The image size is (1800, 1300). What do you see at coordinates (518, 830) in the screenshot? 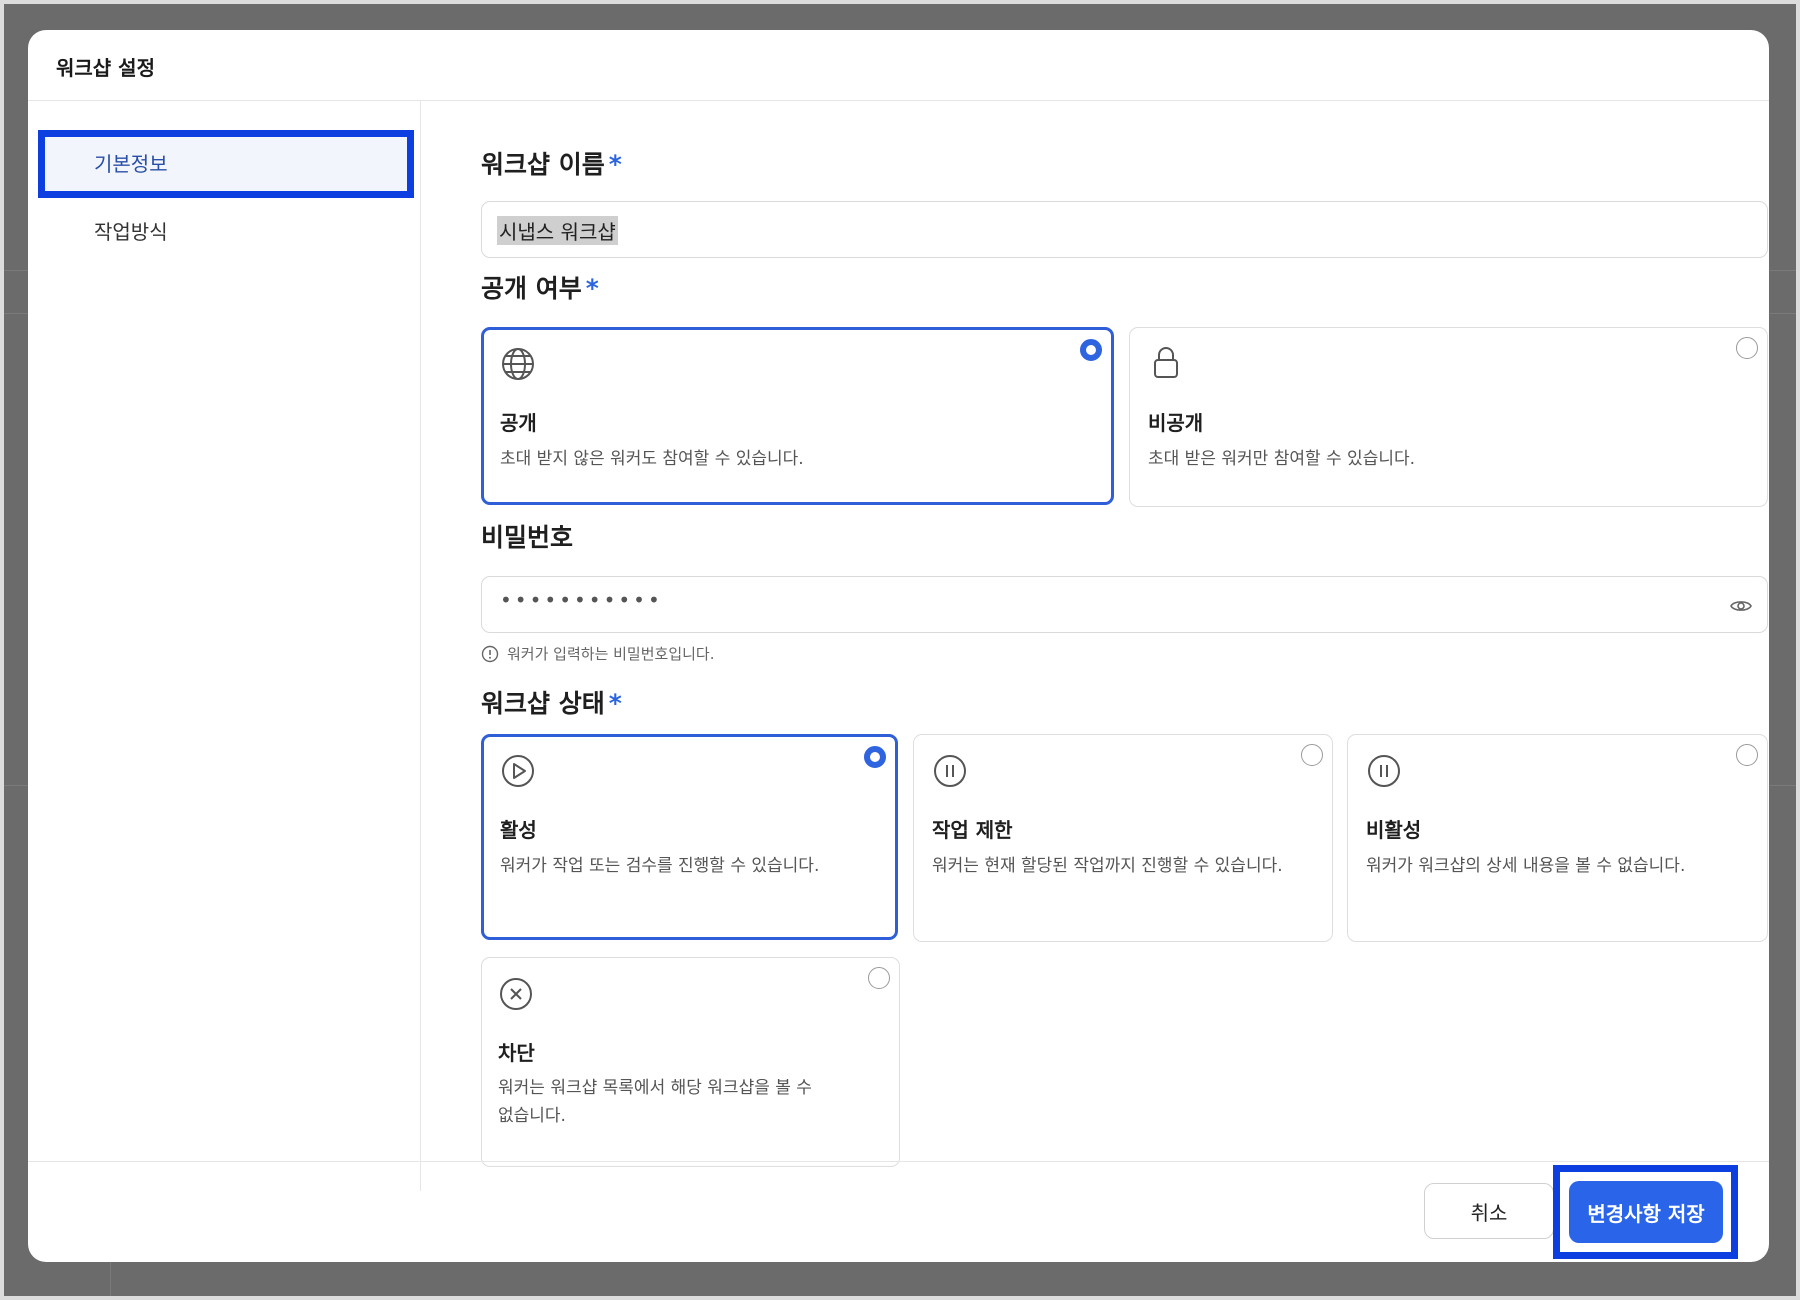
I see `option-title: 활성` at bounding box center [518, 830].